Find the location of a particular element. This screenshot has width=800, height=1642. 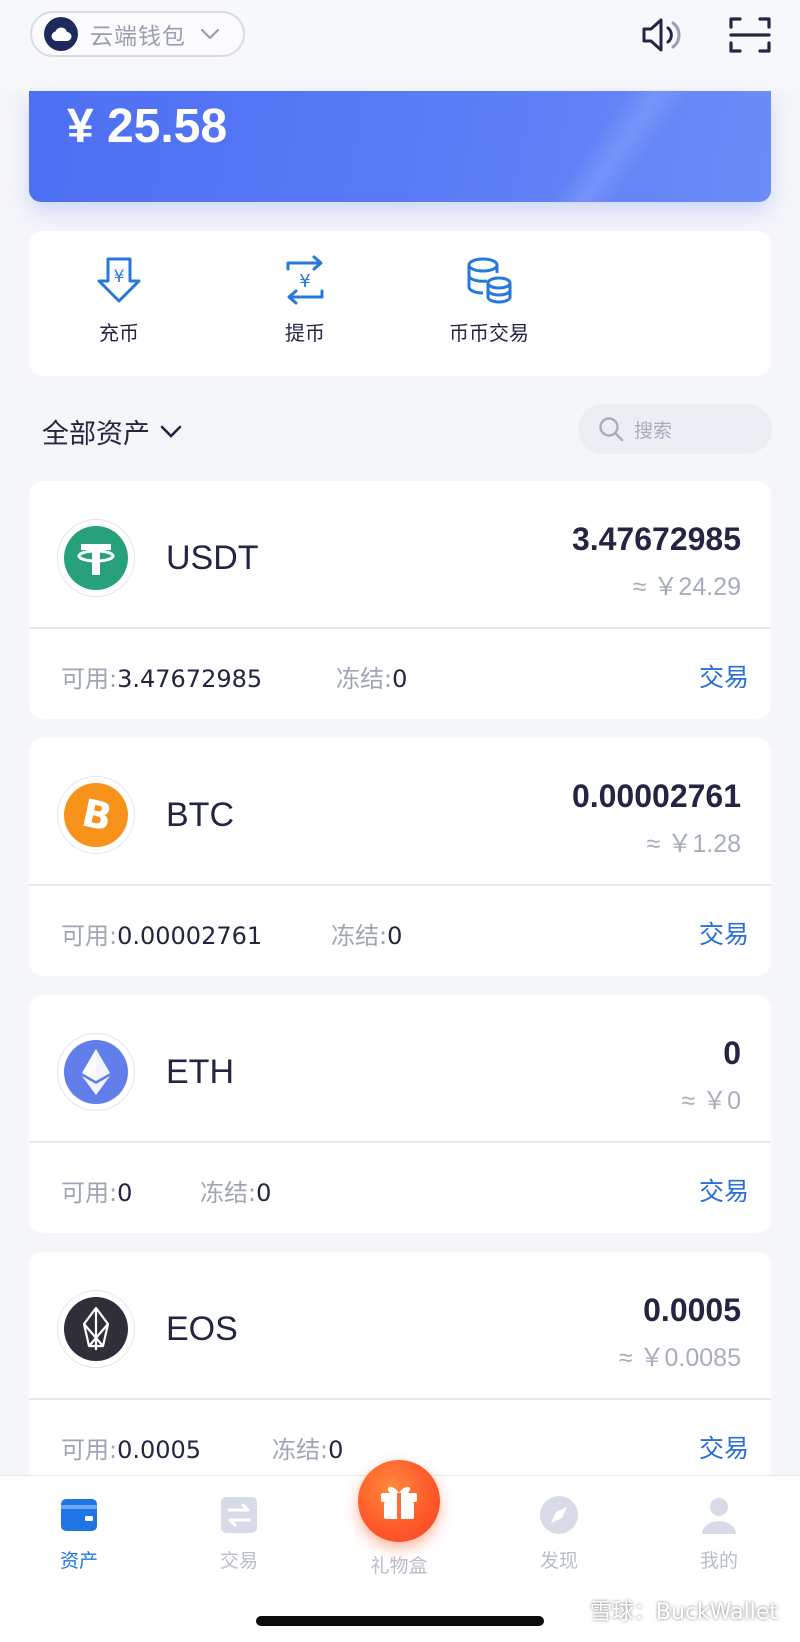

coin-symbol: USDT is located at coordinates (212, 558).